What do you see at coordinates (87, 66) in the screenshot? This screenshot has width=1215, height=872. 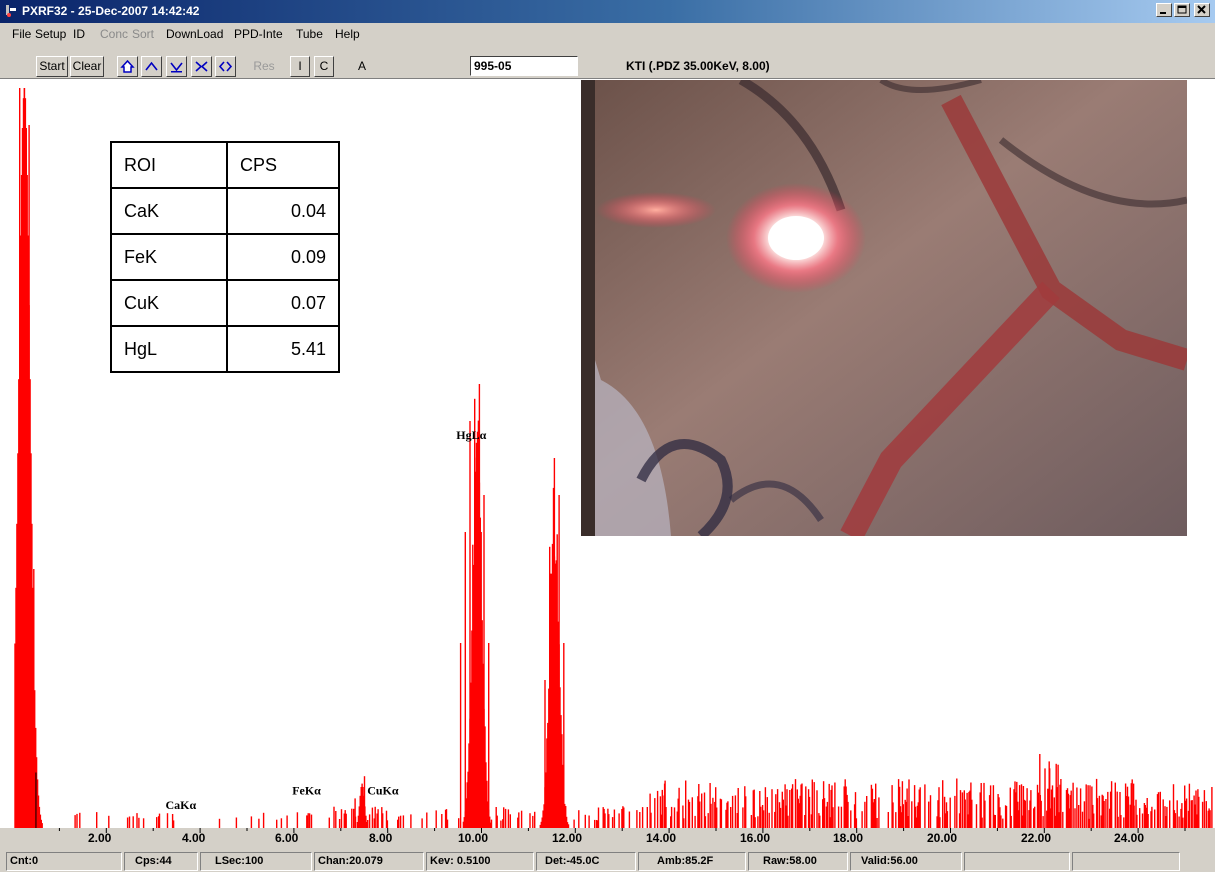 I see `clear-button: Clear` at bounding box center [87, 66].